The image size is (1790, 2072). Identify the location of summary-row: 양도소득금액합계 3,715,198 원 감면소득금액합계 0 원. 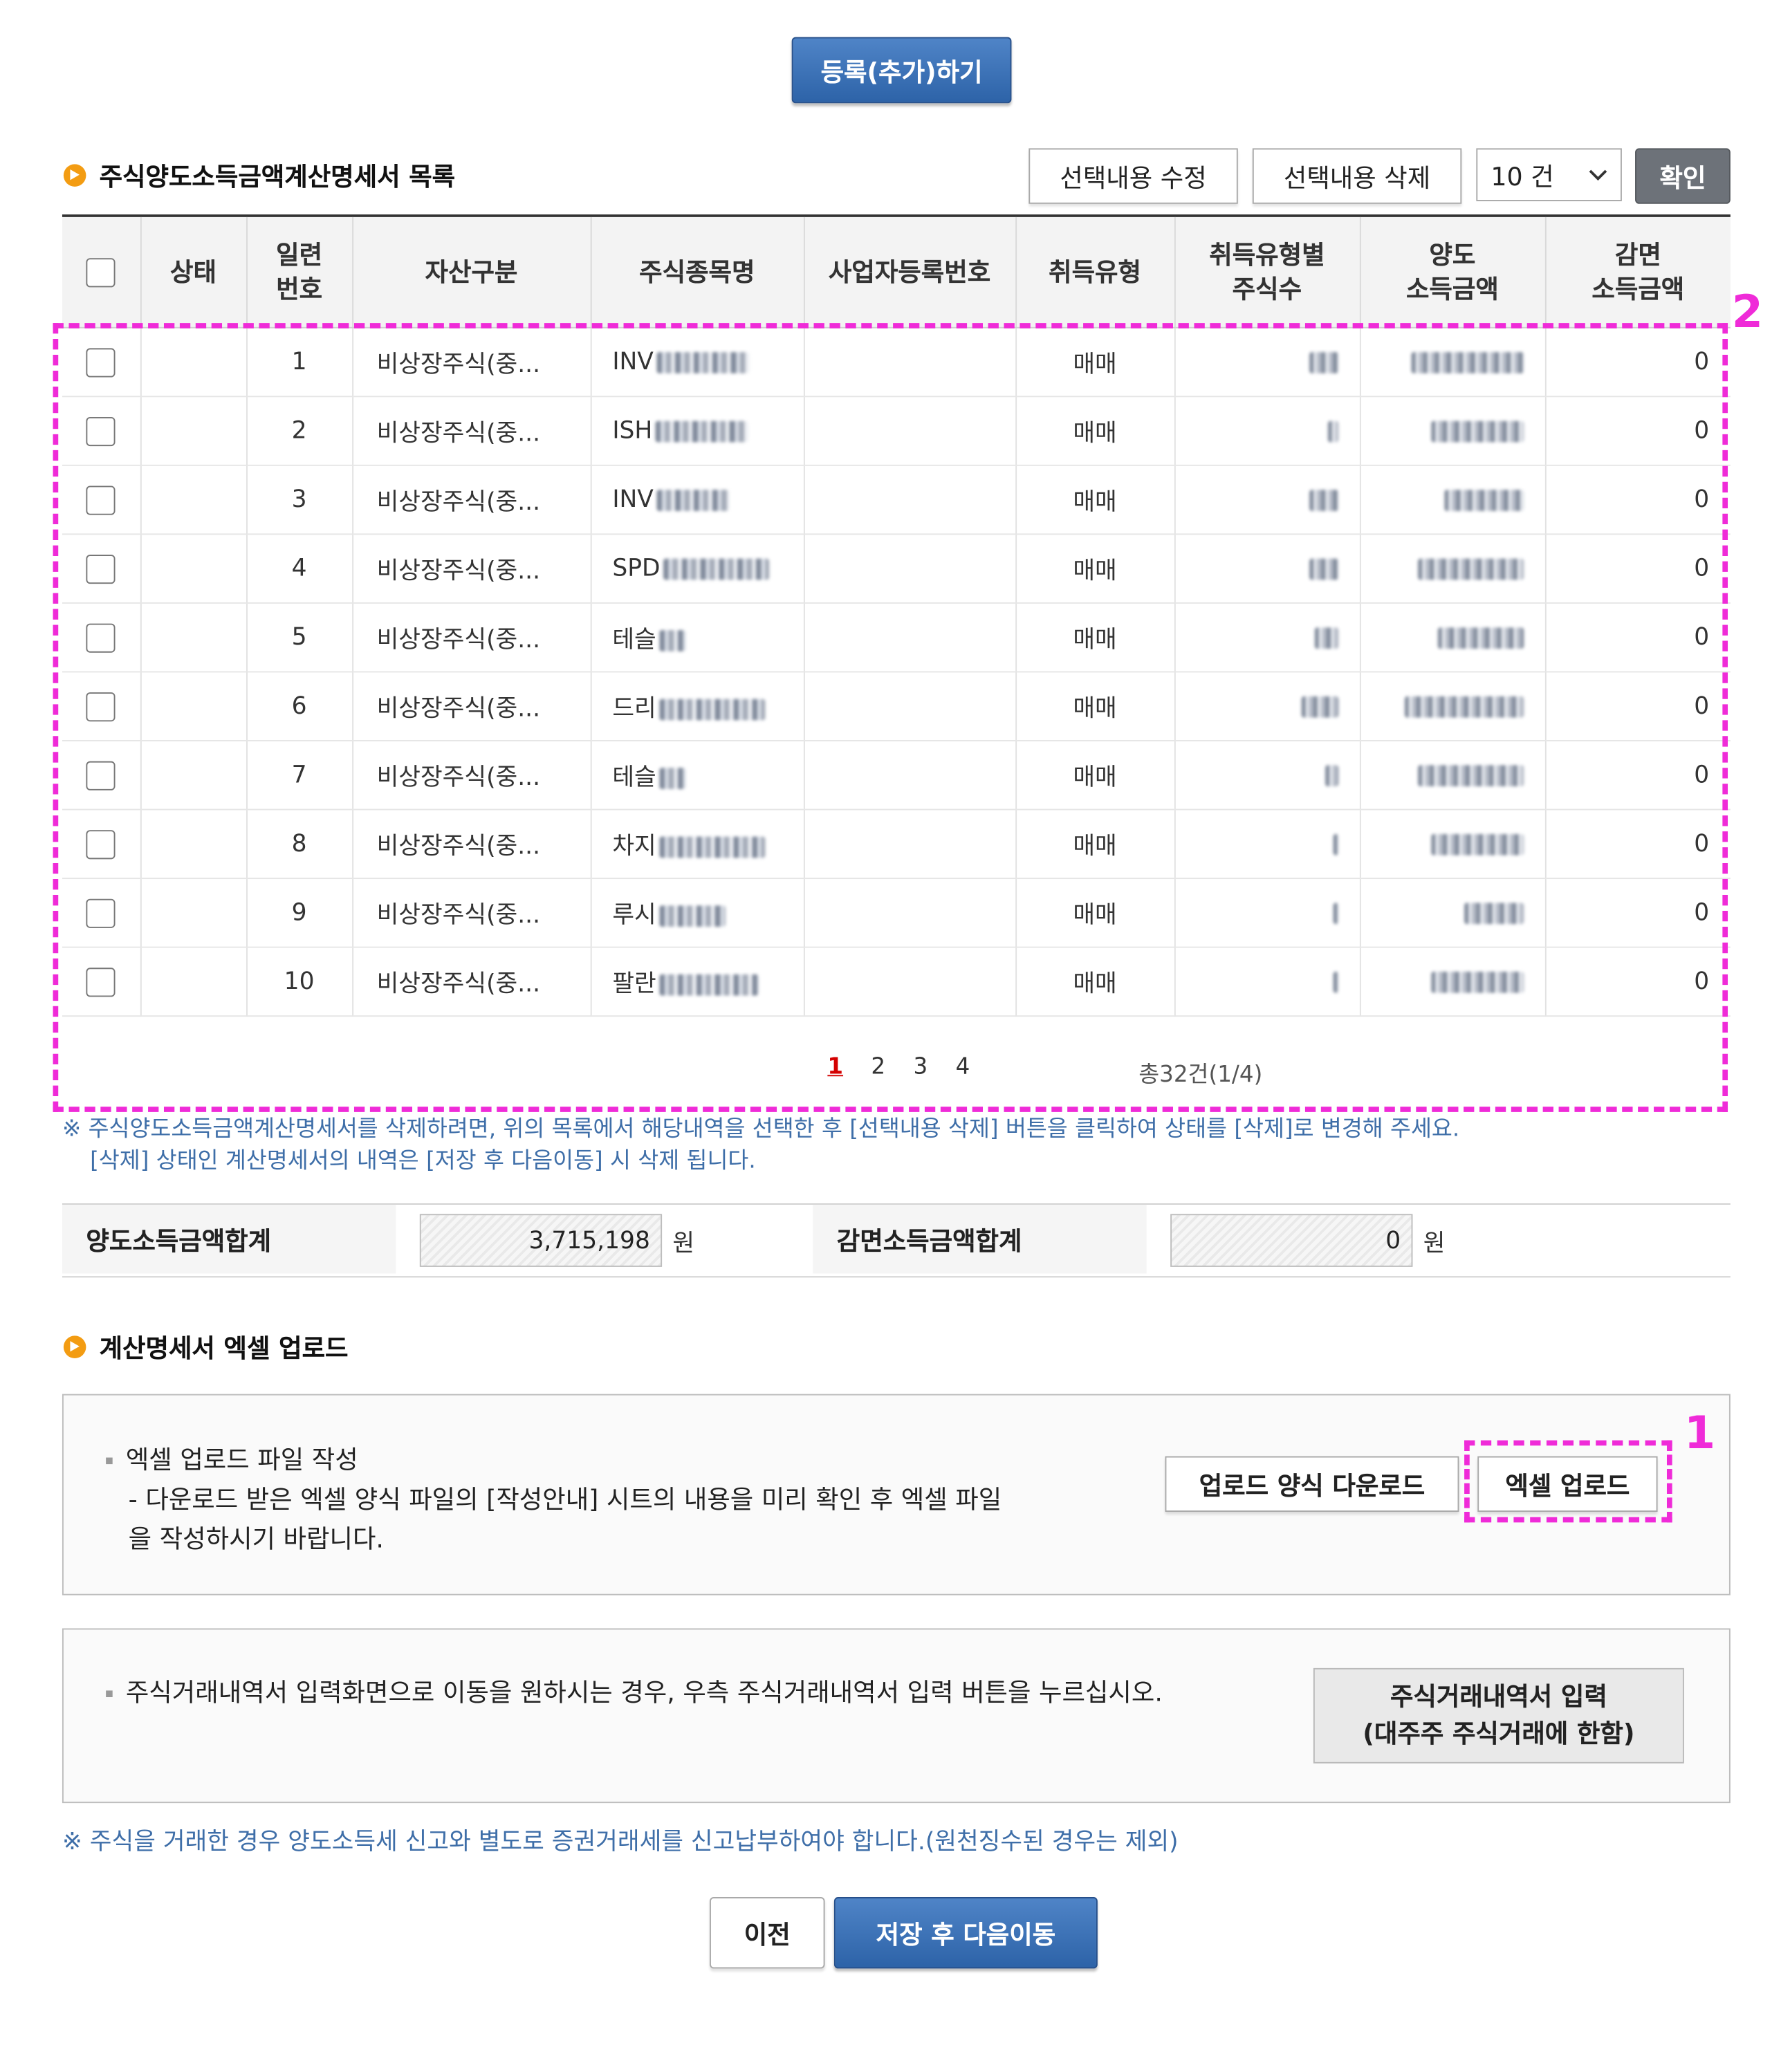
(896, 1240).